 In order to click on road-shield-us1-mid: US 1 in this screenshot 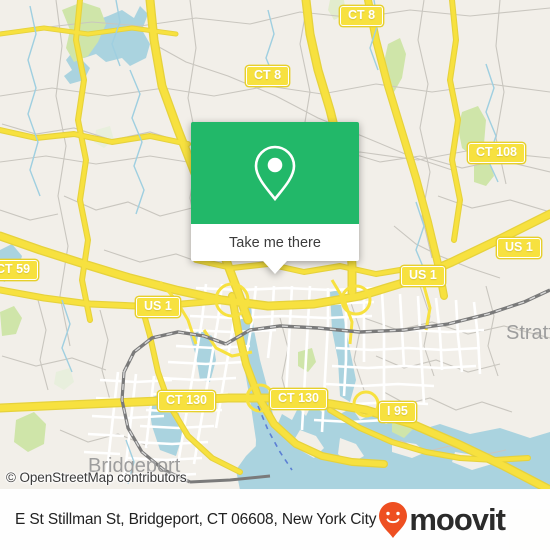, I will do `click(423, 276)`.